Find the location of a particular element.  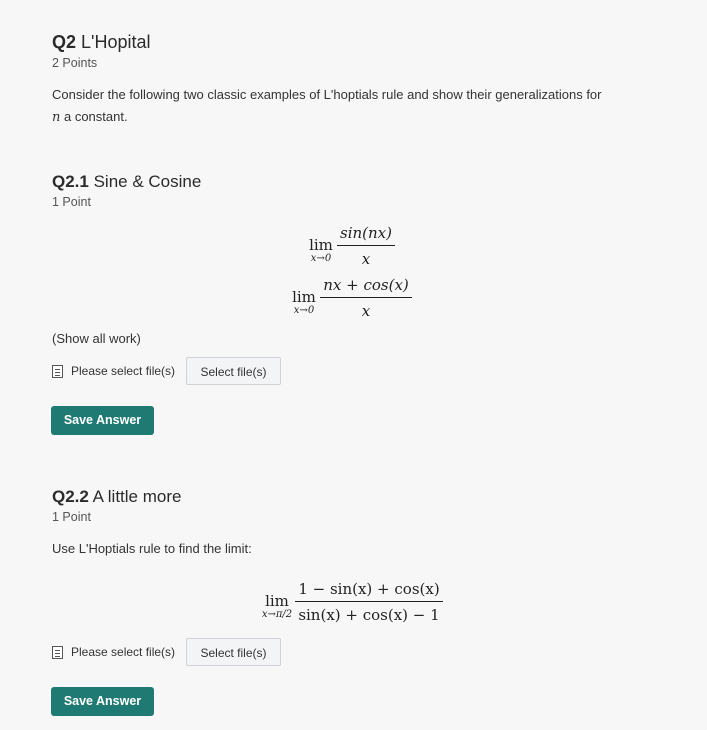

question-points: 2 Points is located at coordinates (75, 63).